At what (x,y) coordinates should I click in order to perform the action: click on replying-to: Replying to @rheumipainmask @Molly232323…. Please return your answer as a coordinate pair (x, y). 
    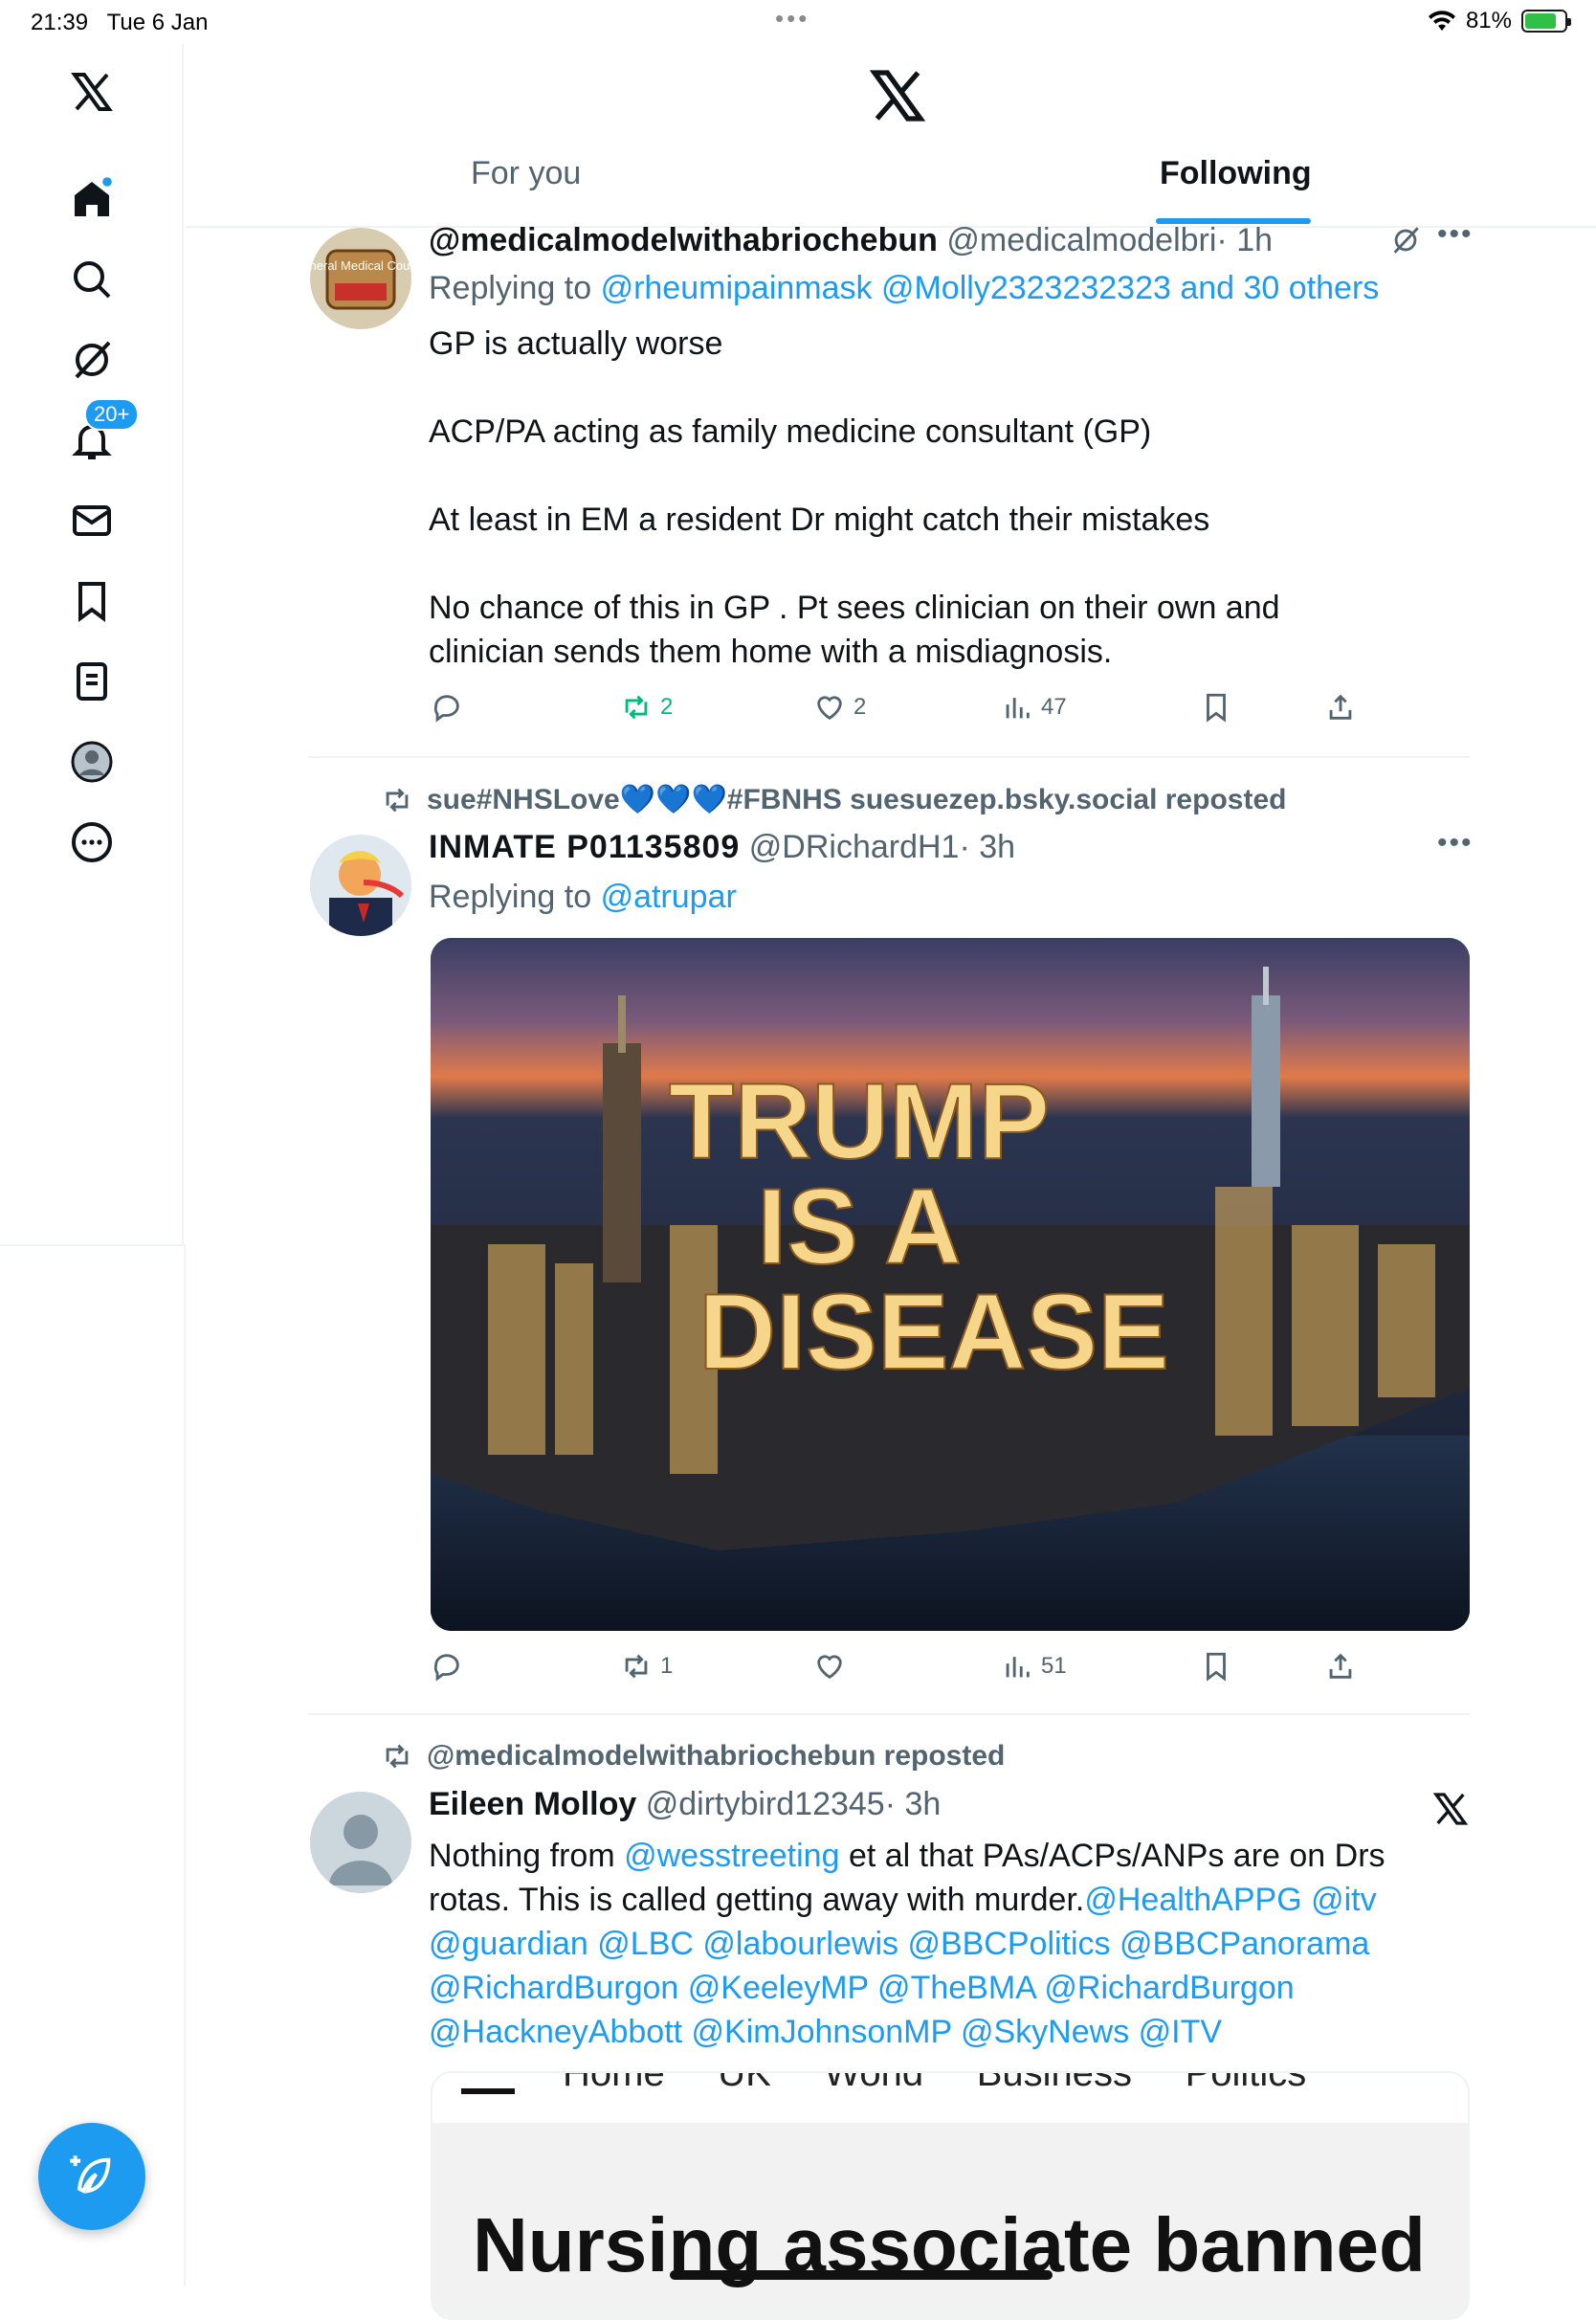
    Looking at the image, I should click on (905, 288).